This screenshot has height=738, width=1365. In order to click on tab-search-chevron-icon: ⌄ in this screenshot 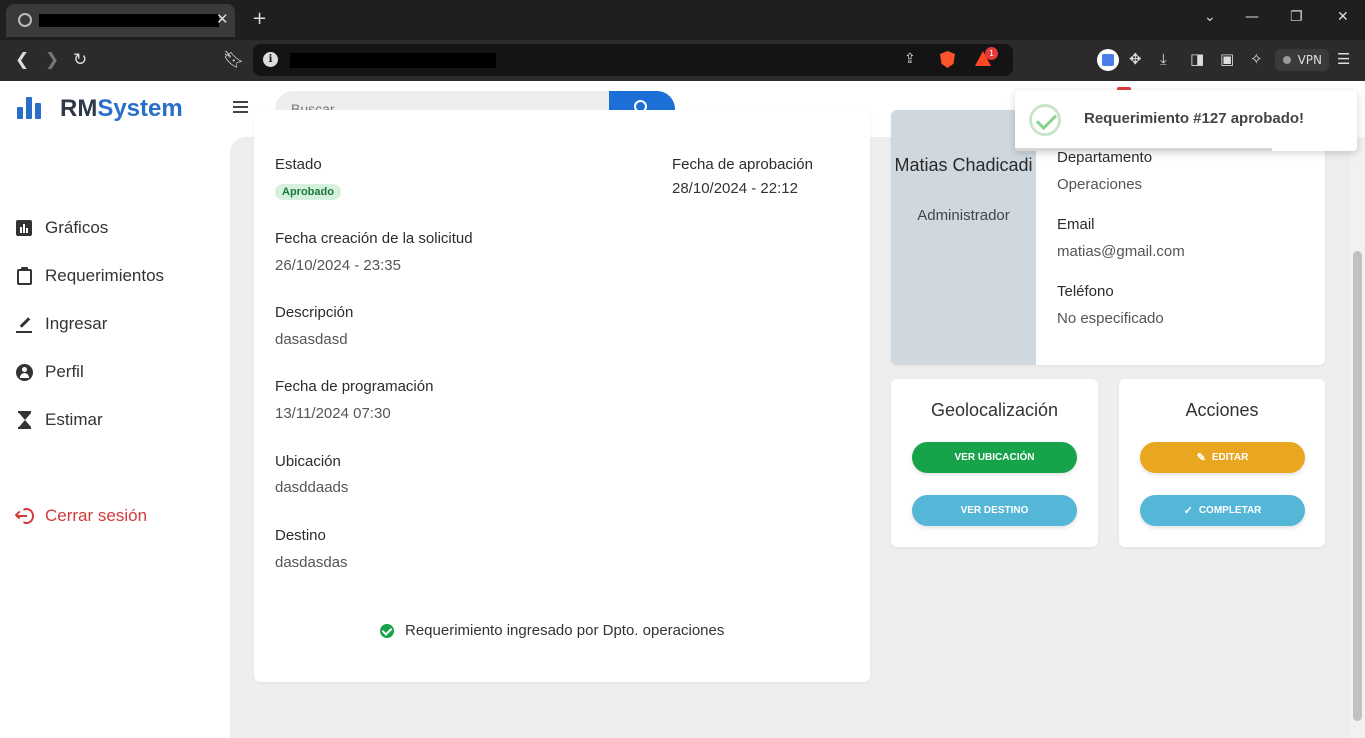, I will do `click(1210, 17)`.